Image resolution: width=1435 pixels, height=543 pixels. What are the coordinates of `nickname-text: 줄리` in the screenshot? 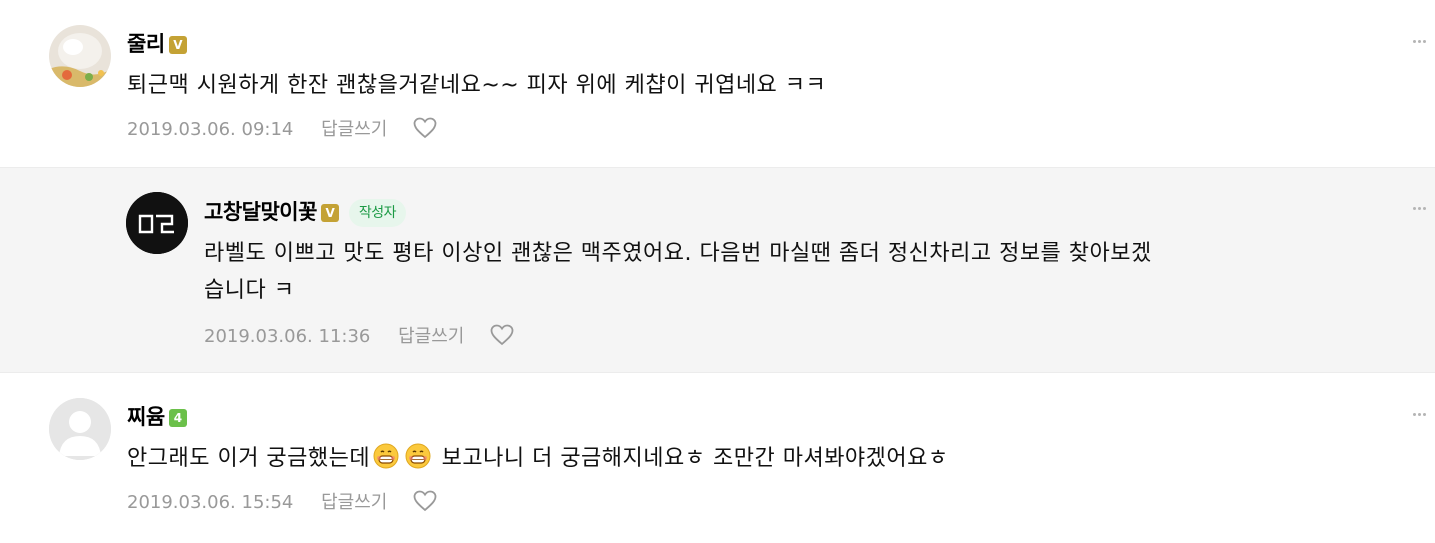 It's located at (146, 44).